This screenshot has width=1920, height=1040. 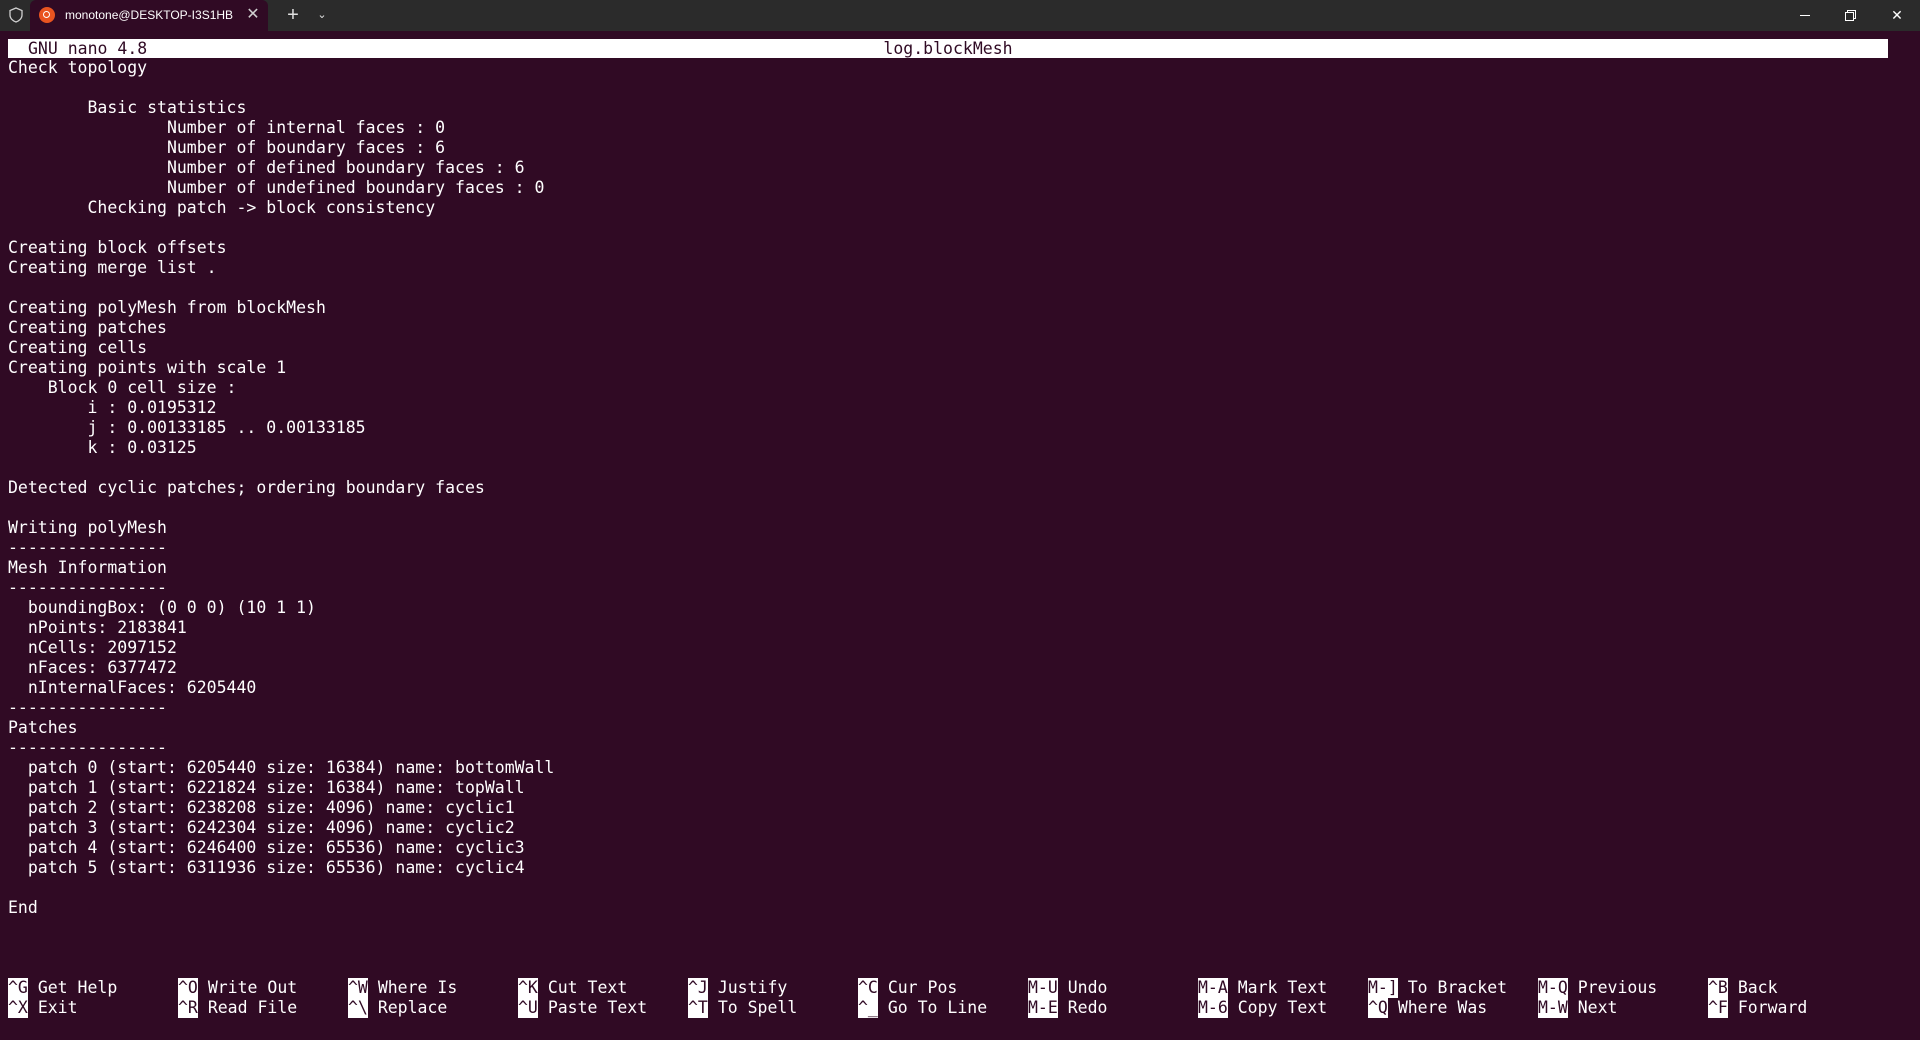 What do you see at coordinates (23, 907) in the screenshot?
I see `buffer-line: End` at bounding box center [23, 907].